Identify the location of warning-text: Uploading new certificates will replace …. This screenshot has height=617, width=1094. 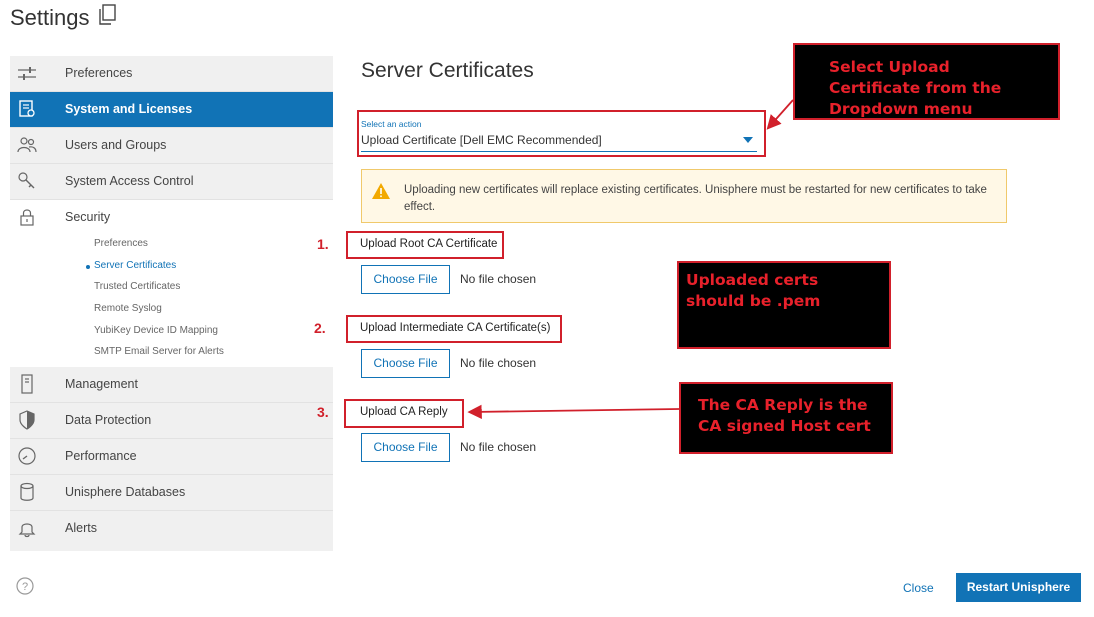
(695, 198).